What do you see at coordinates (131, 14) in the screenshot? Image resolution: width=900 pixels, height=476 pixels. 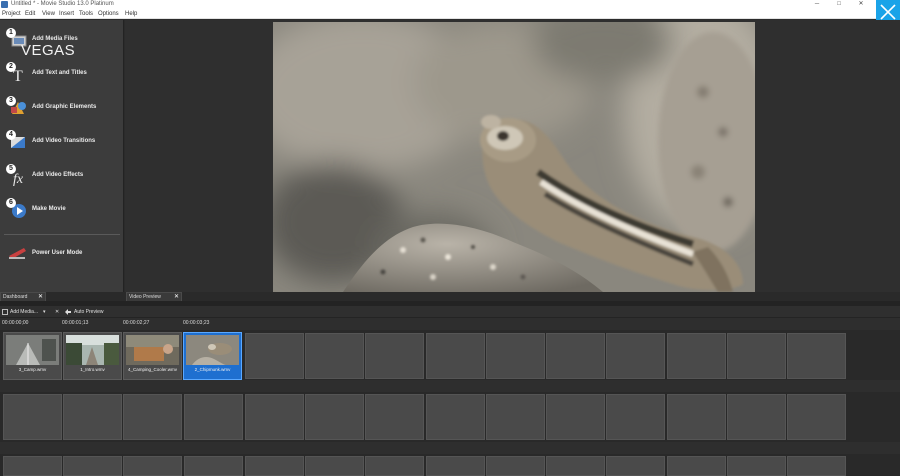 I see `menu-help: Help` at bounding box center [131, 14].